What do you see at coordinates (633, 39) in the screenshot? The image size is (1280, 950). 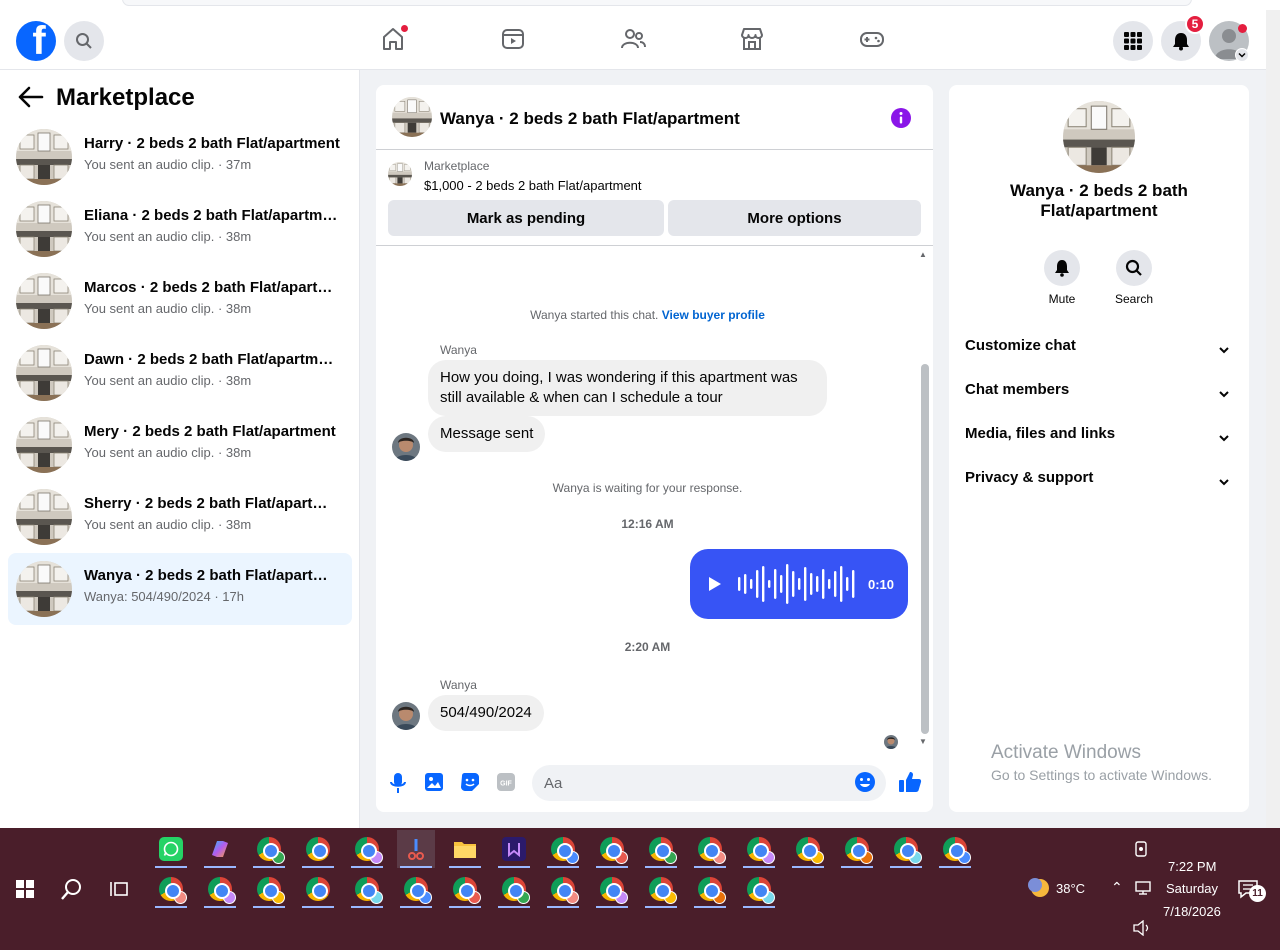 I see `friends-icon` at bounding box center [633, 39].